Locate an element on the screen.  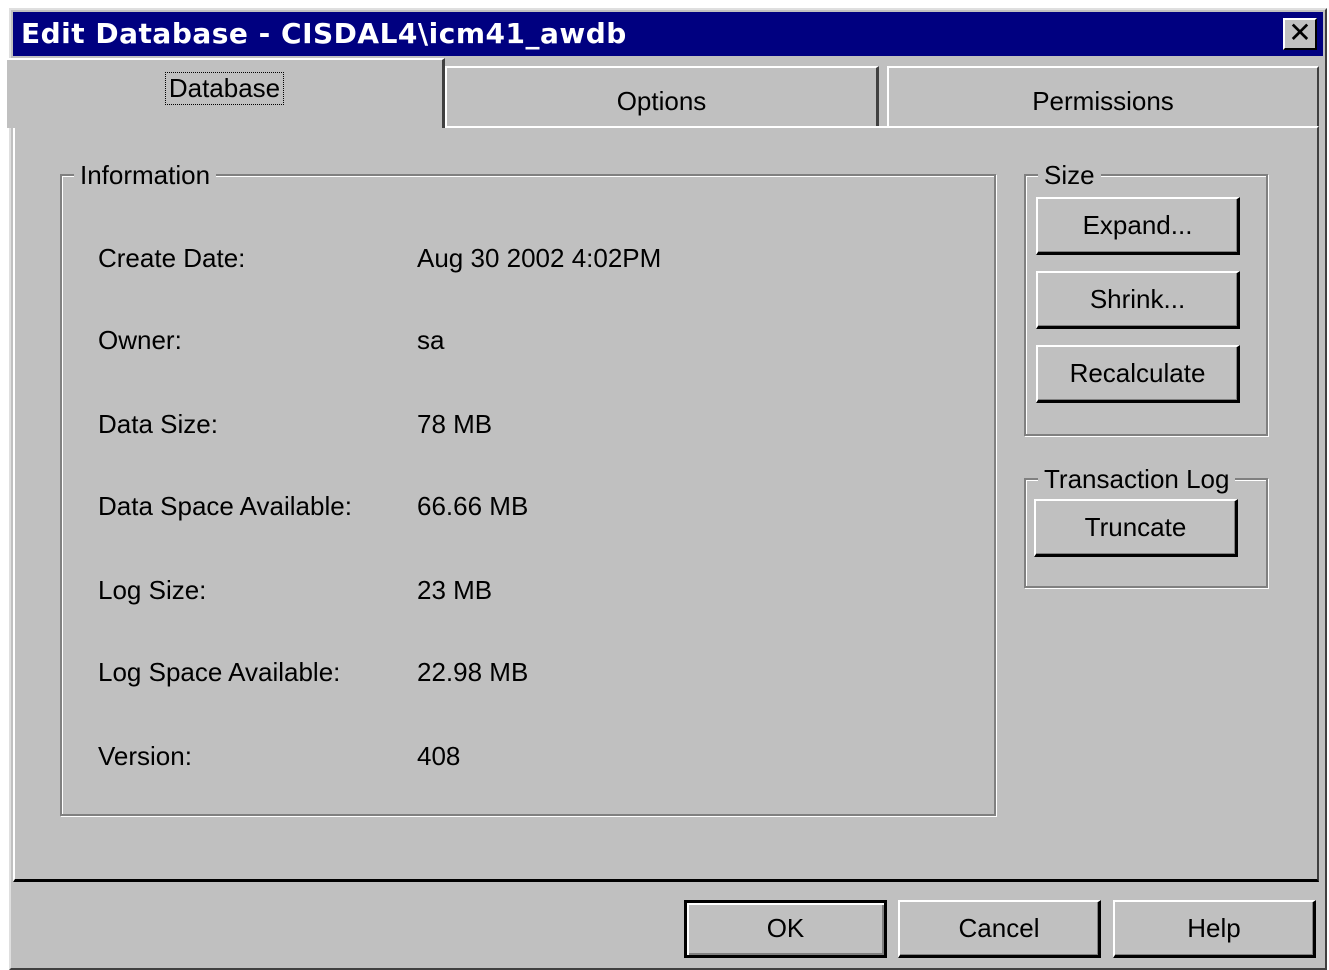
create-date-label: Create Date: is located at coordinates (172, 258).